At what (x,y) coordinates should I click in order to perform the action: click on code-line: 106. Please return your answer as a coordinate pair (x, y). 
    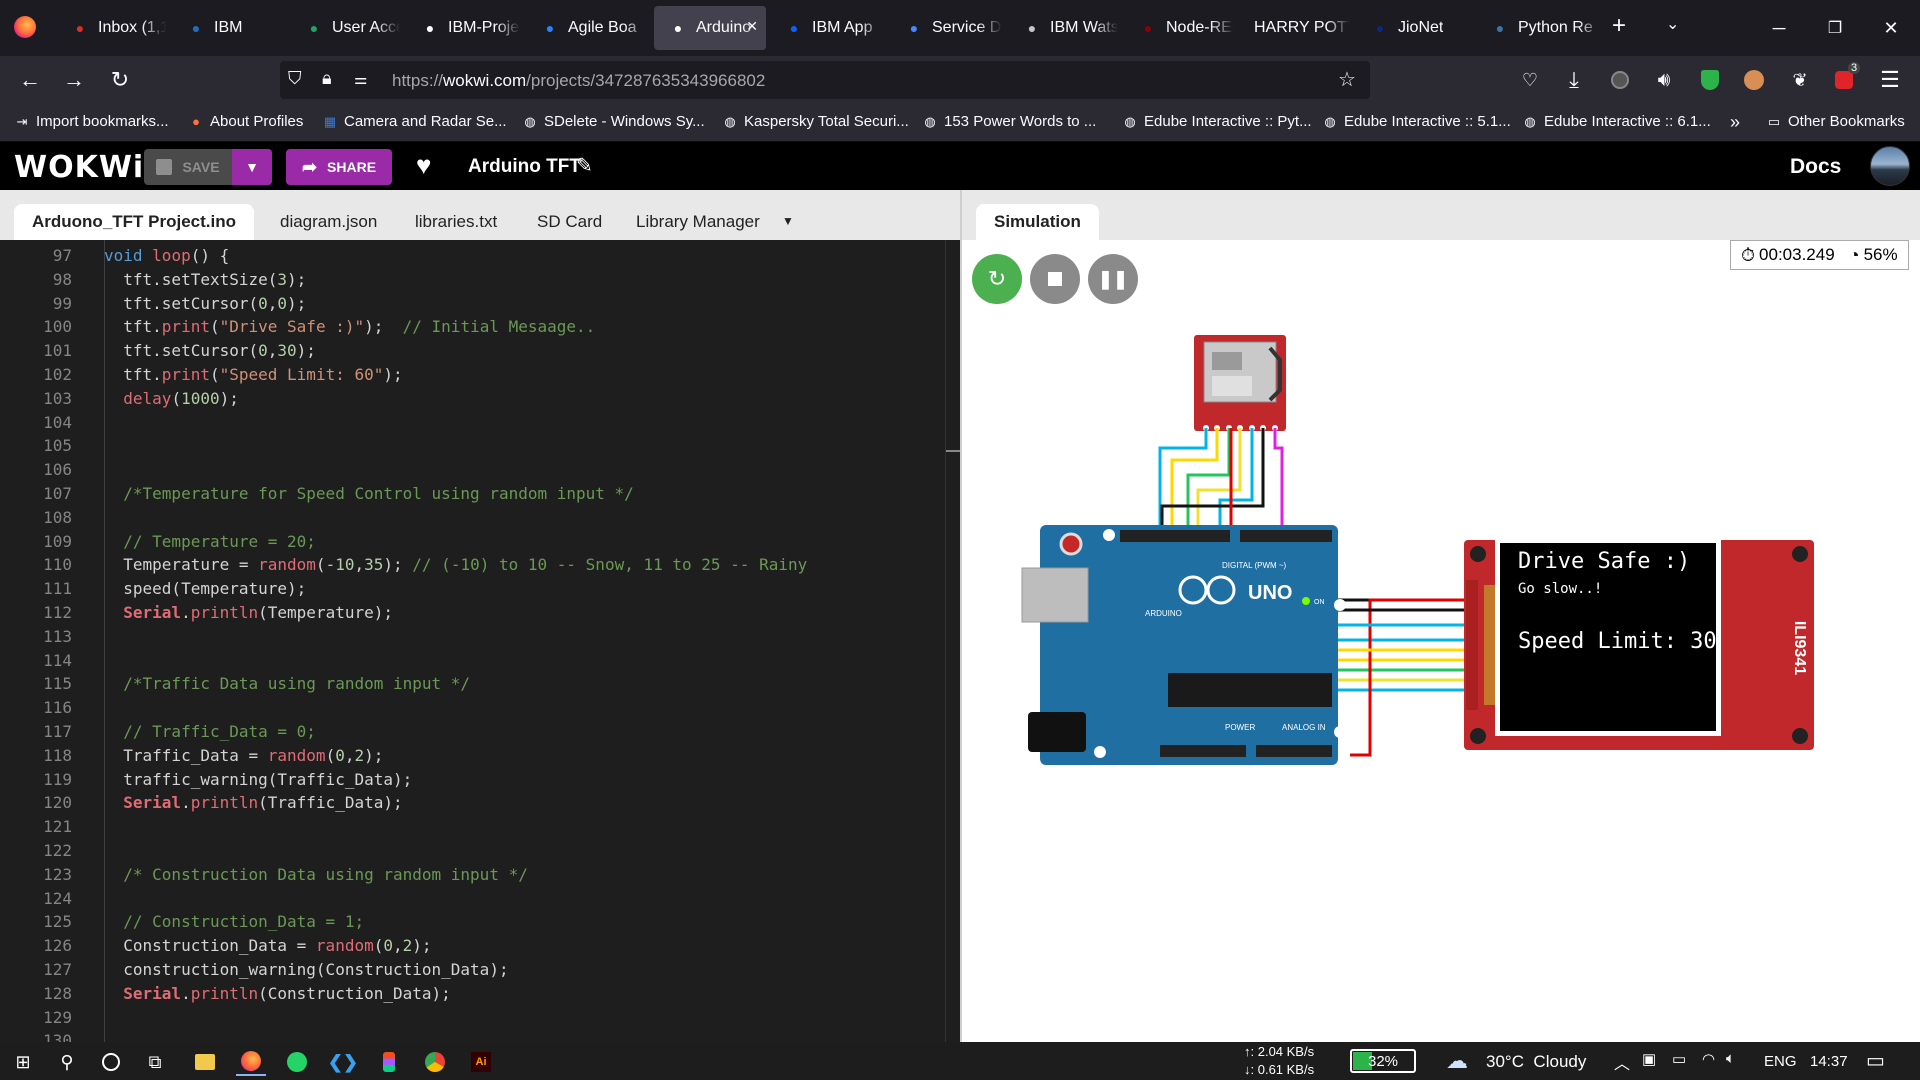
    Looking at the image, I should click on (472, 470).